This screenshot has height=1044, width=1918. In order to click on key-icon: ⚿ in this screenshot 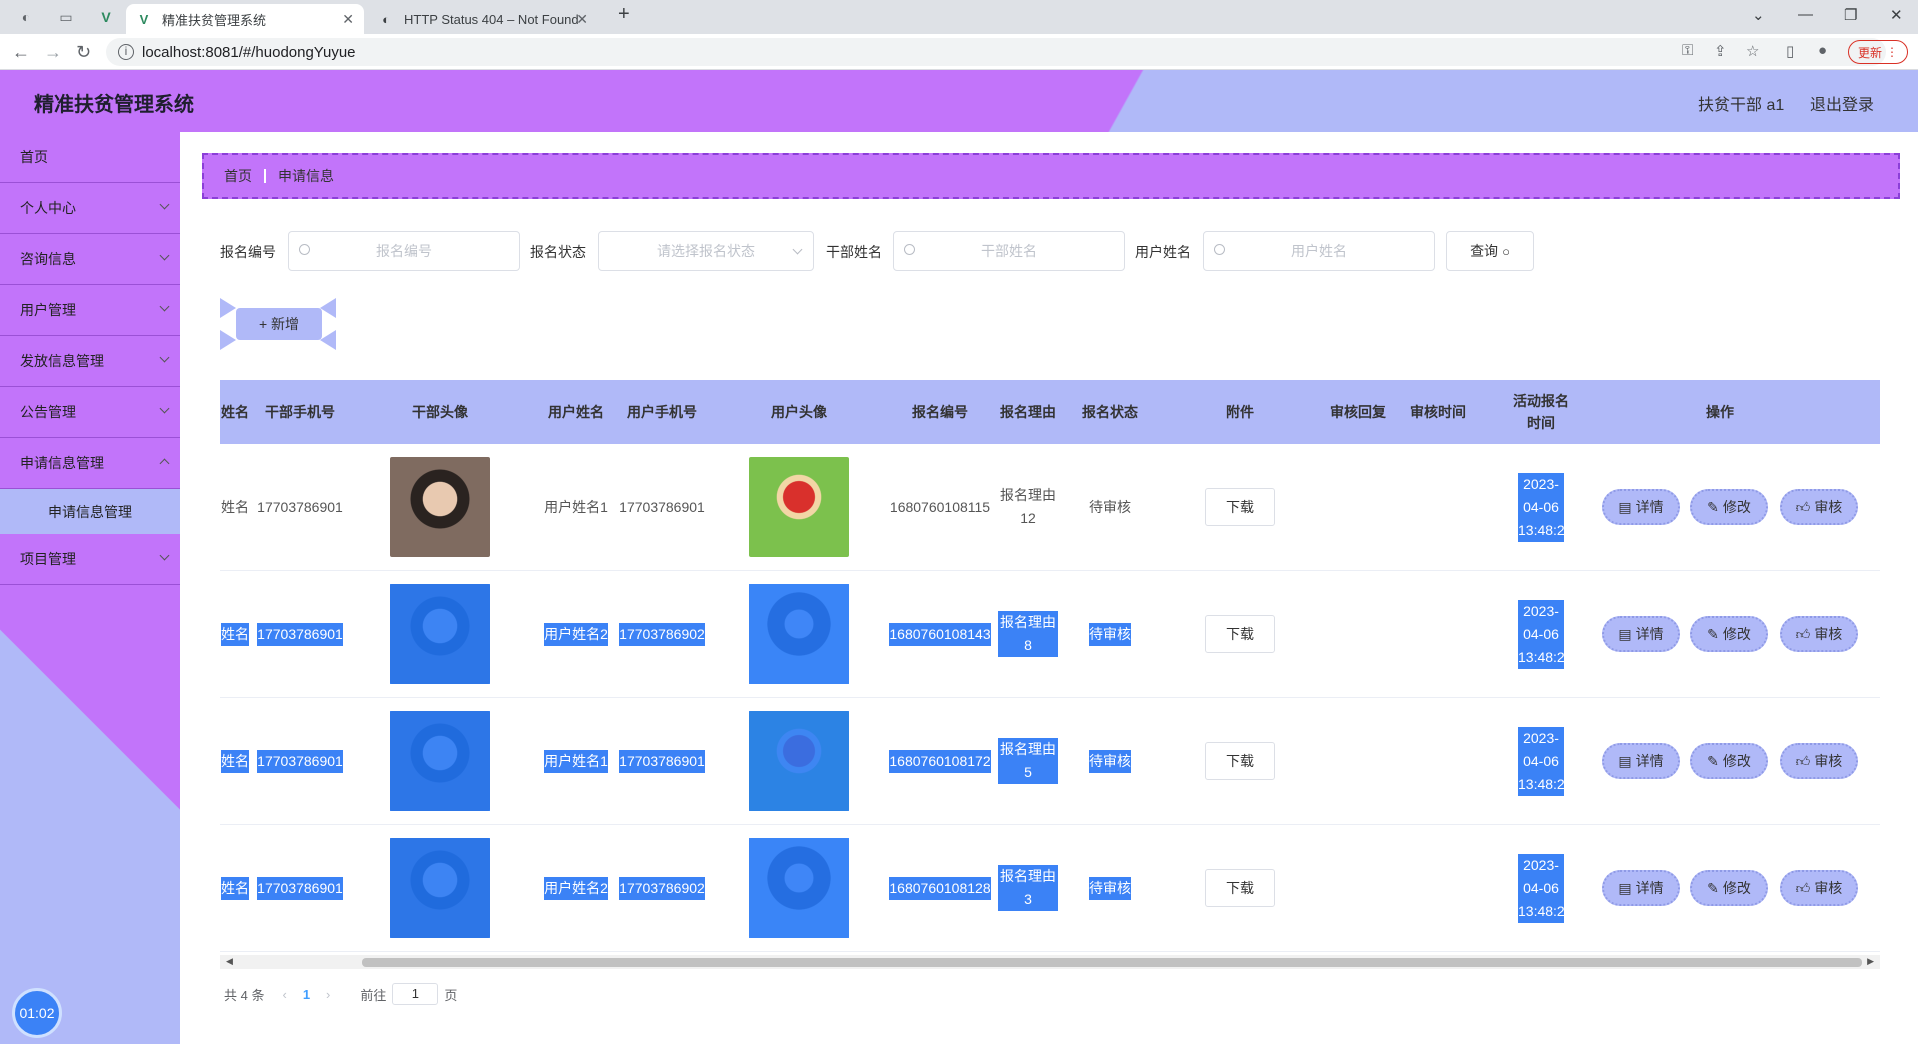, I will do `click(1687, 50)`.